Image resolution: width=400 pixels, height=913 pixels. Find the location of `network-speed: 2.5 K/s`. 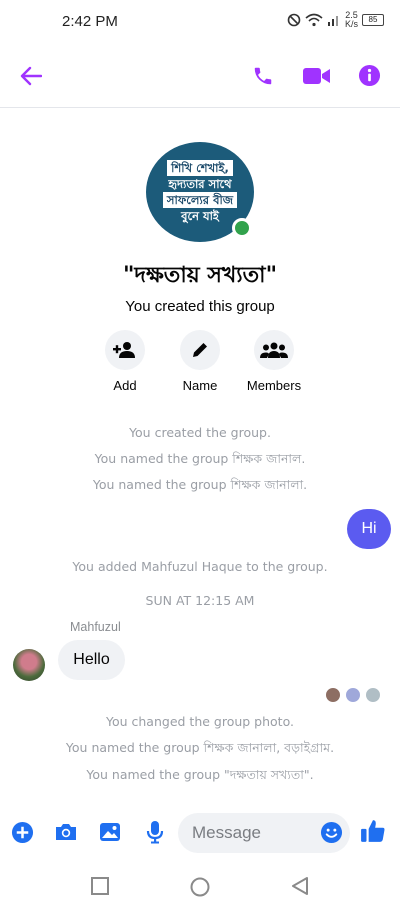

network-speed: 2.5 K/s is located at coordinates (351, 19).